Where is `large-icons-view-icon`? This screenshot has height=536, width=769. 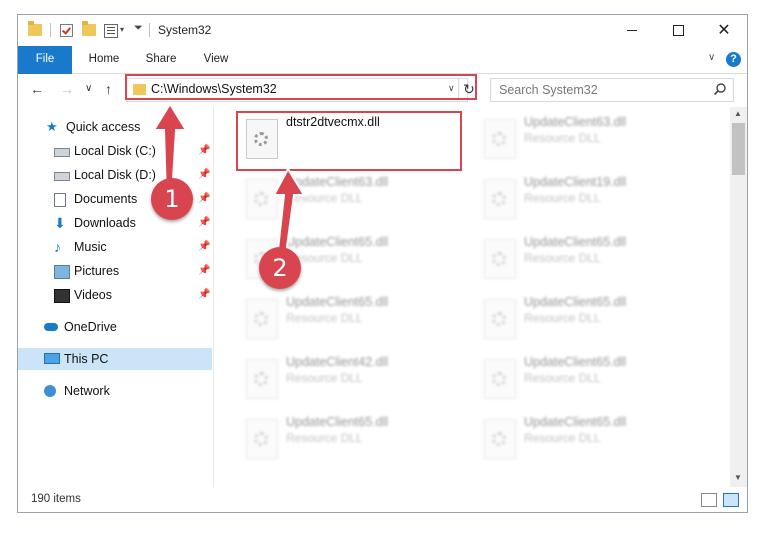 large-icons-view-icon is located at coordinates (731, 500).